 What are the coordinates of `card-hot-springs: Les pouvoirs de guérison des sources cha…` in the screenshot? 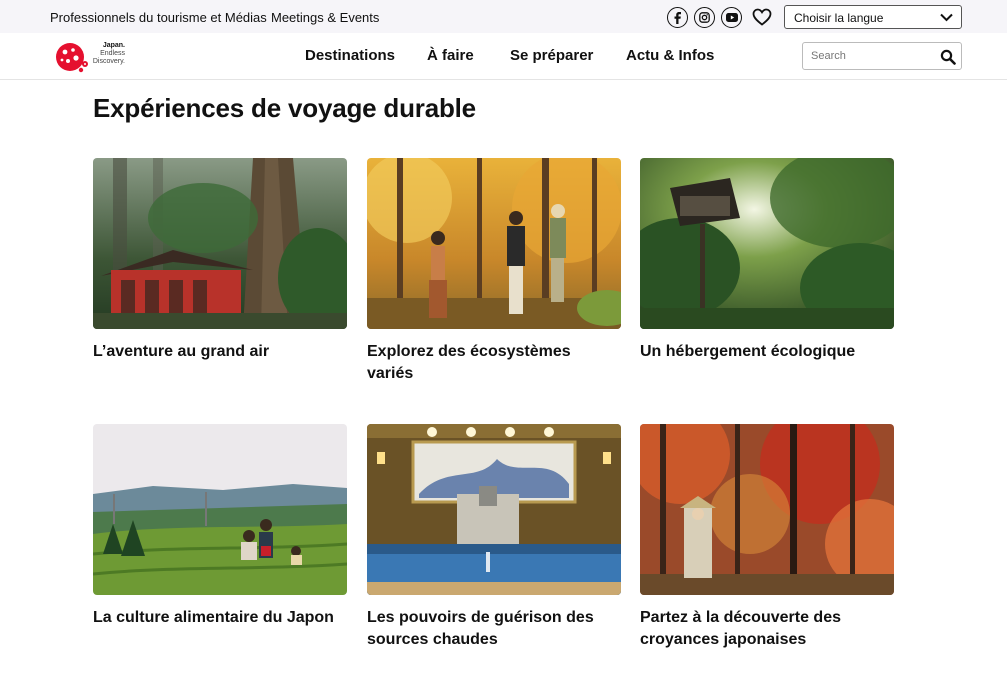 It's located at (494, 537).